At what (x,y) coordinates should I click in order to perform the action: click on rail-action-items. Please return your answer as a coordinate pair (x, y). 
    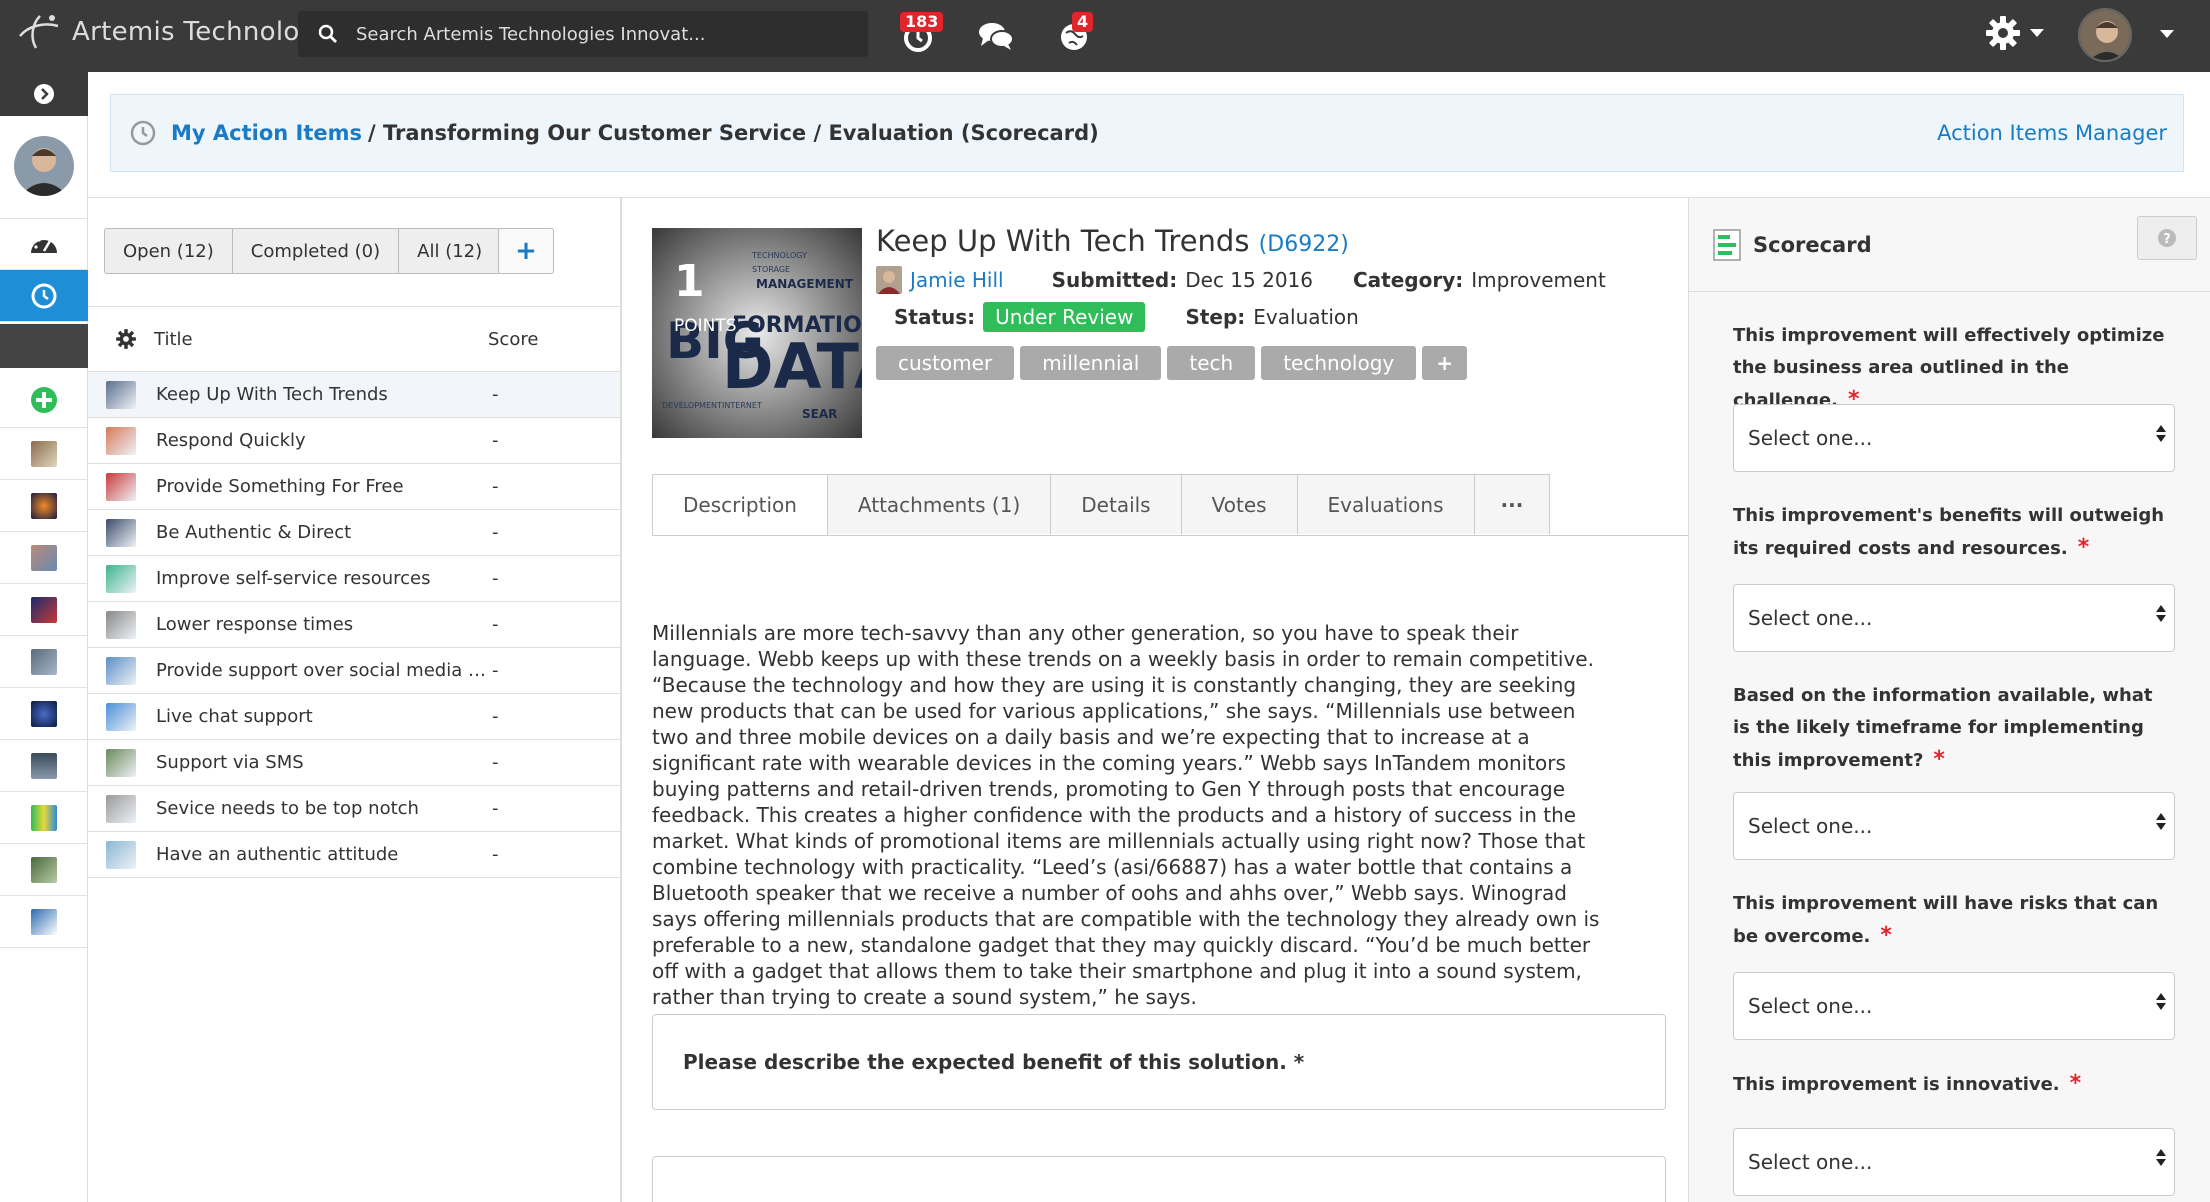
    Looking at the image, I should click on (44, 296).